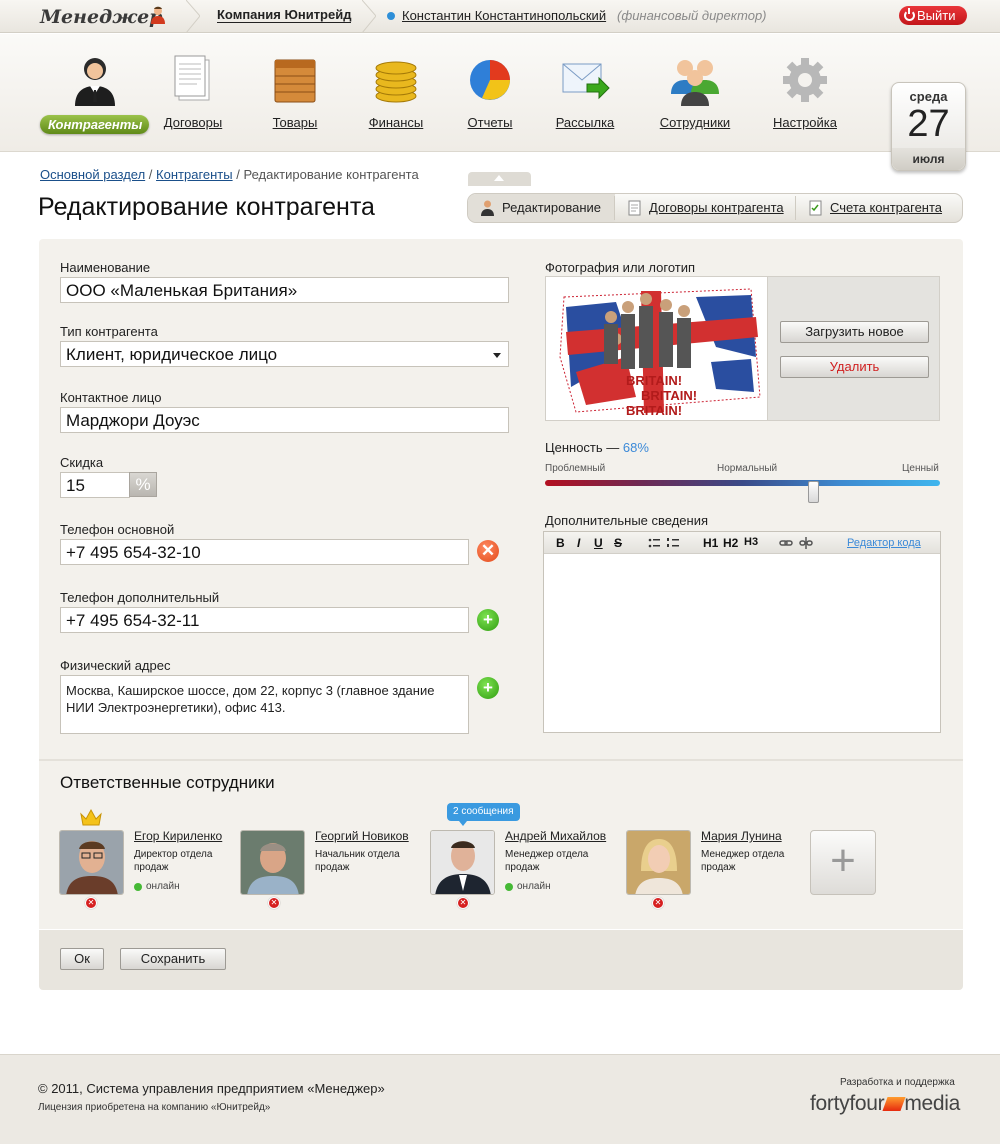  I want to click on nav-item-employees: Сотрудники, so click(695, 92).